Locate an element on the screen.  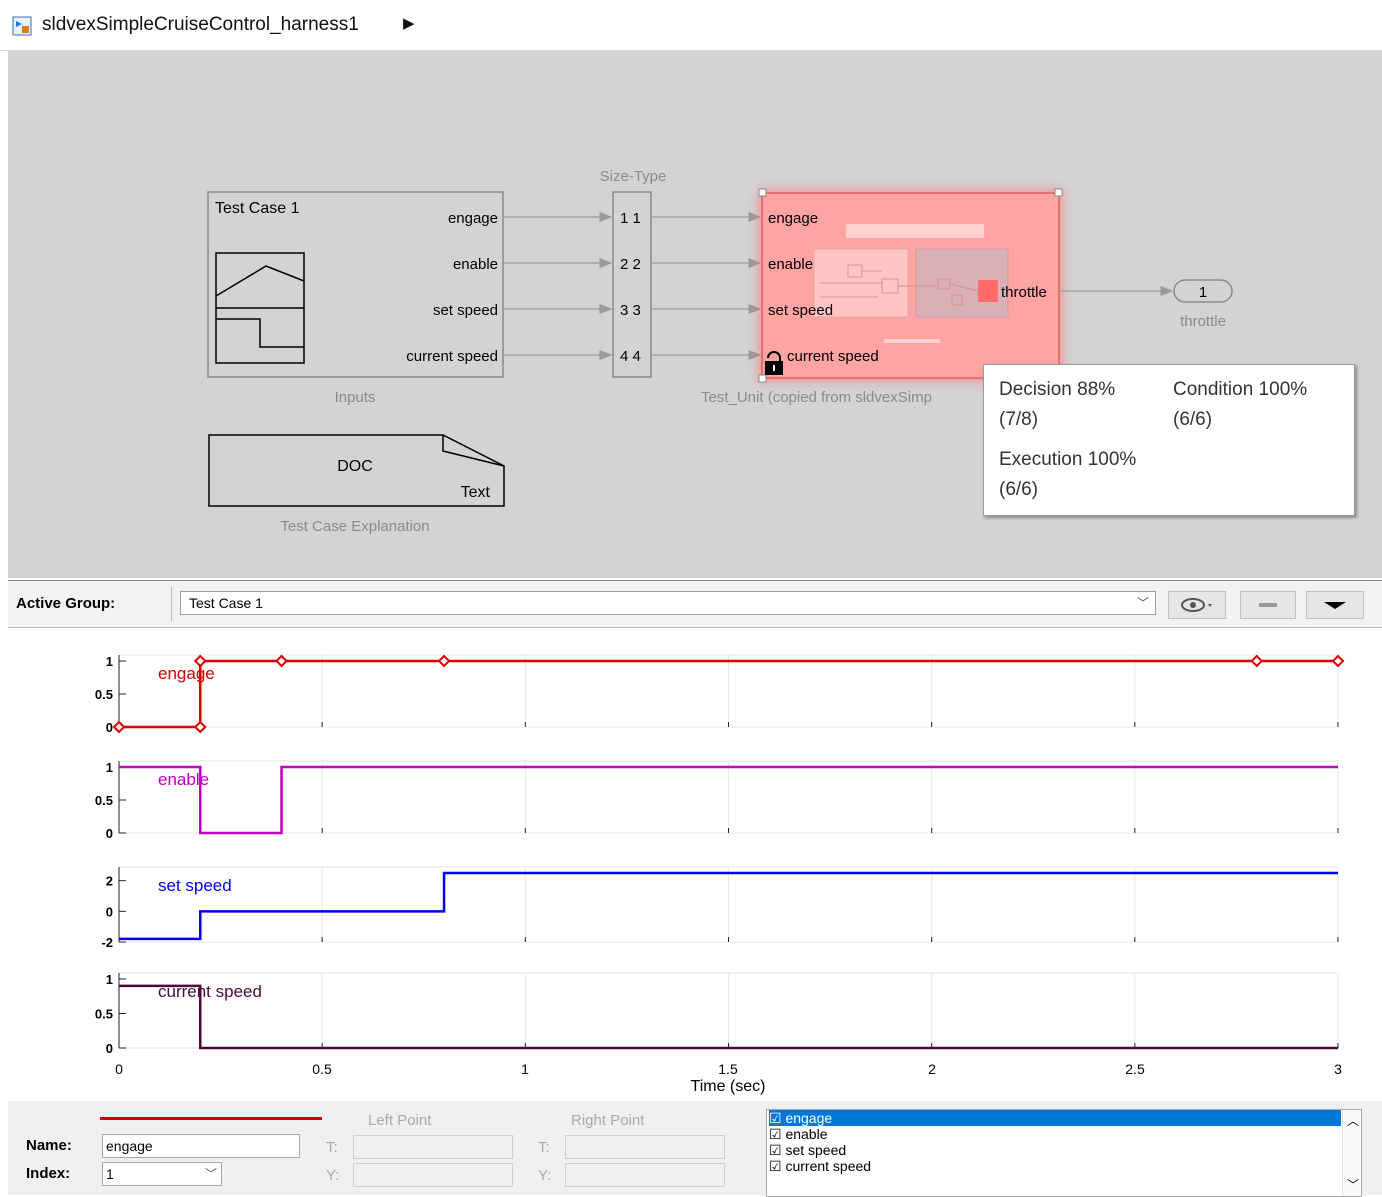
inputs-port-current-speed: current speed is located at coordinates (452, 356).